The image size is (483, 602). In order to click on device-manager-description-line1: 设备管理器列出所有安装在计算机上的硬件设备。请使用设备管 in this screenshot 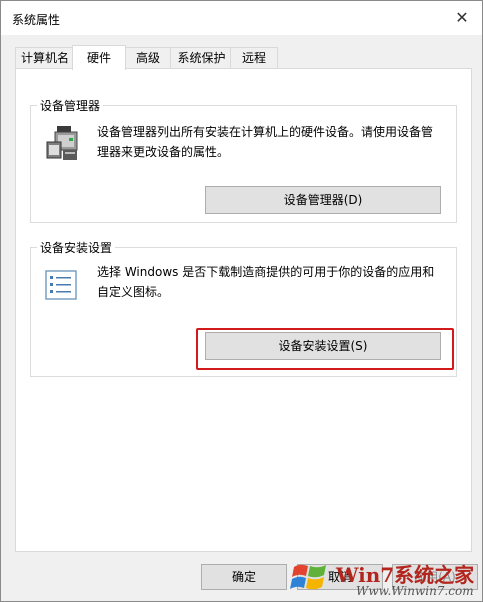, I will do `click(265, 132)`.